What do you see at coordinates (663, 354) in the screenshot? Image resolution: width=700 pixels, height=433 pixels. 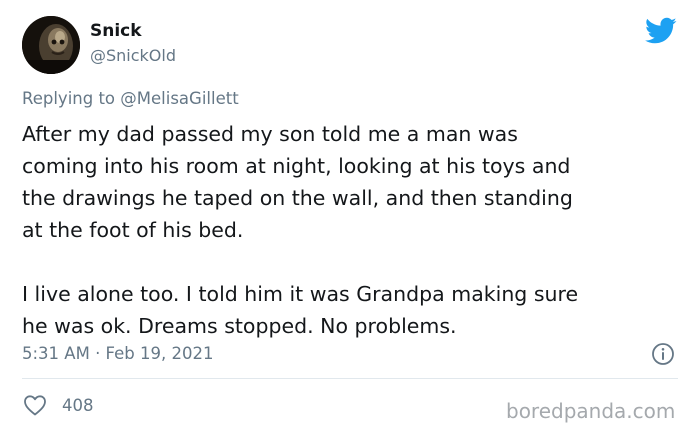 I see `info-icon` at bounding box center [663, 354].